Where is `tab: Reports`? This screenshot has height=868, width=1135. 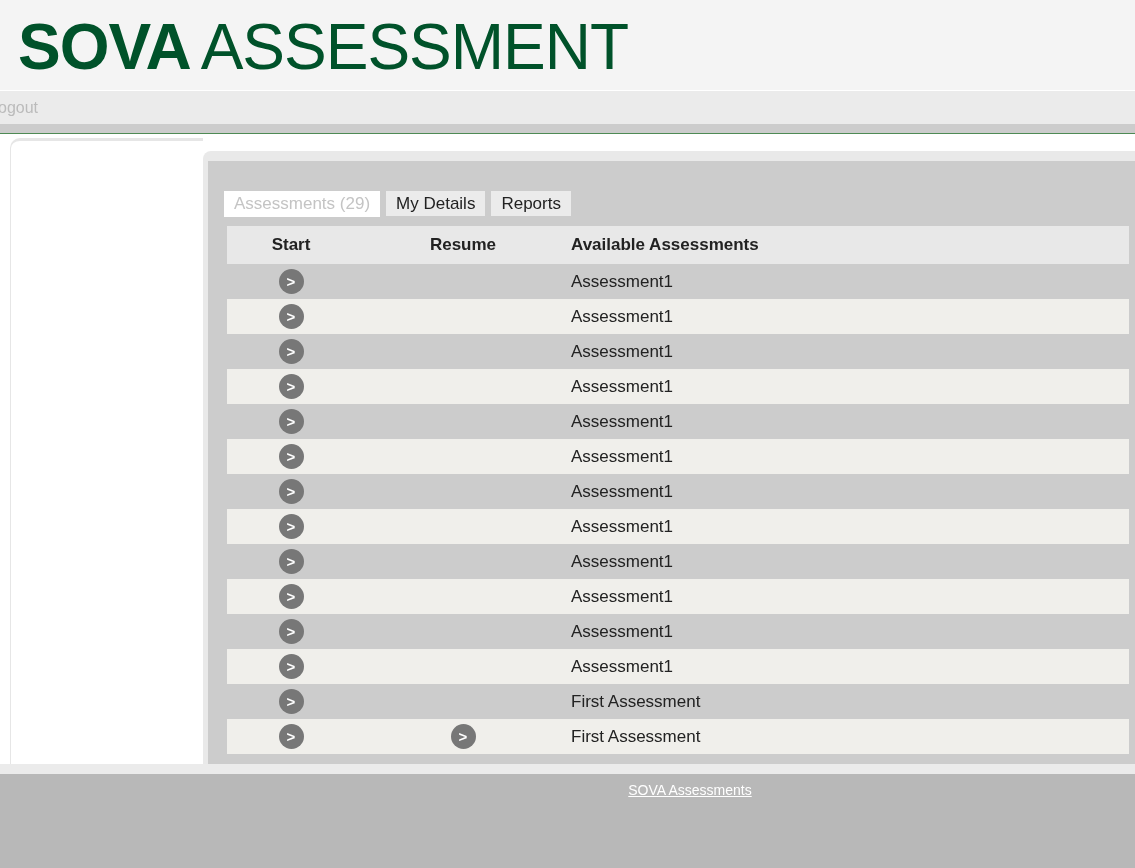
tab: Reports is located at coordinates (531, 203).